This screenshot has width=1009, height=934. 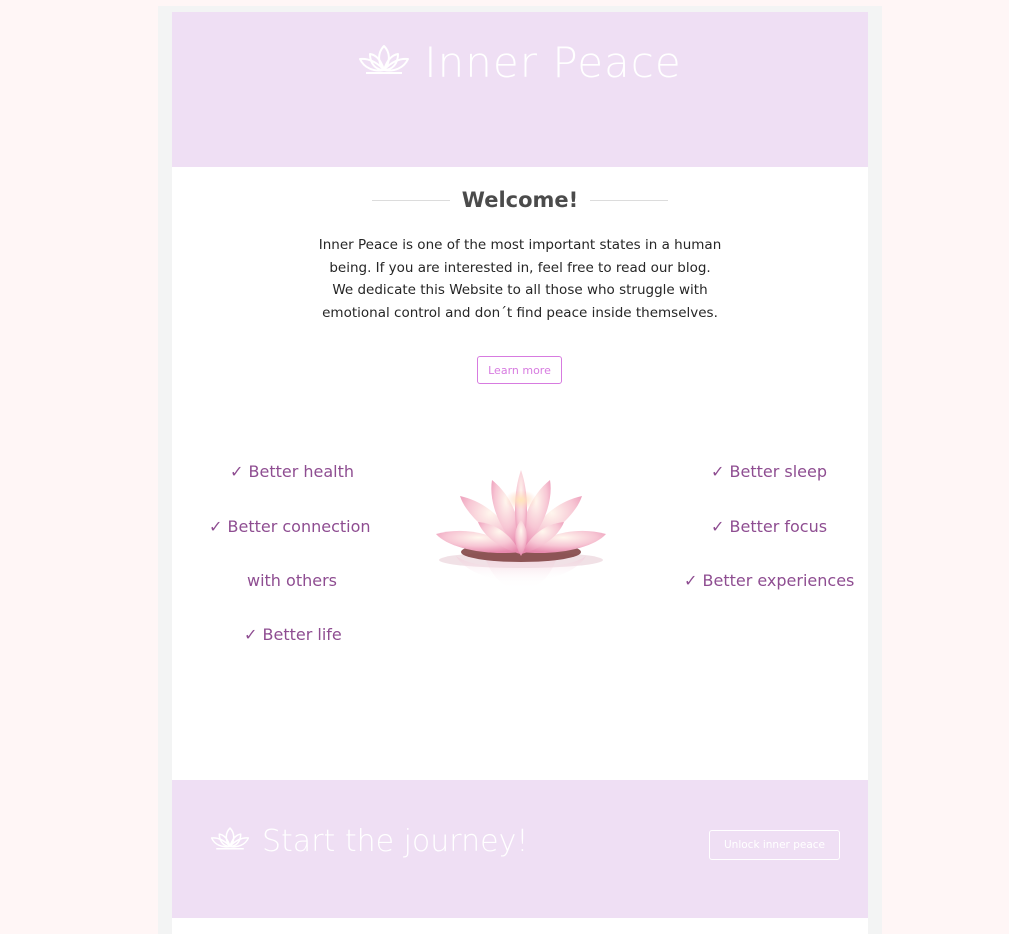 I want to click on welcome-heading-row: Welcome!, so click(x=520, y=200).